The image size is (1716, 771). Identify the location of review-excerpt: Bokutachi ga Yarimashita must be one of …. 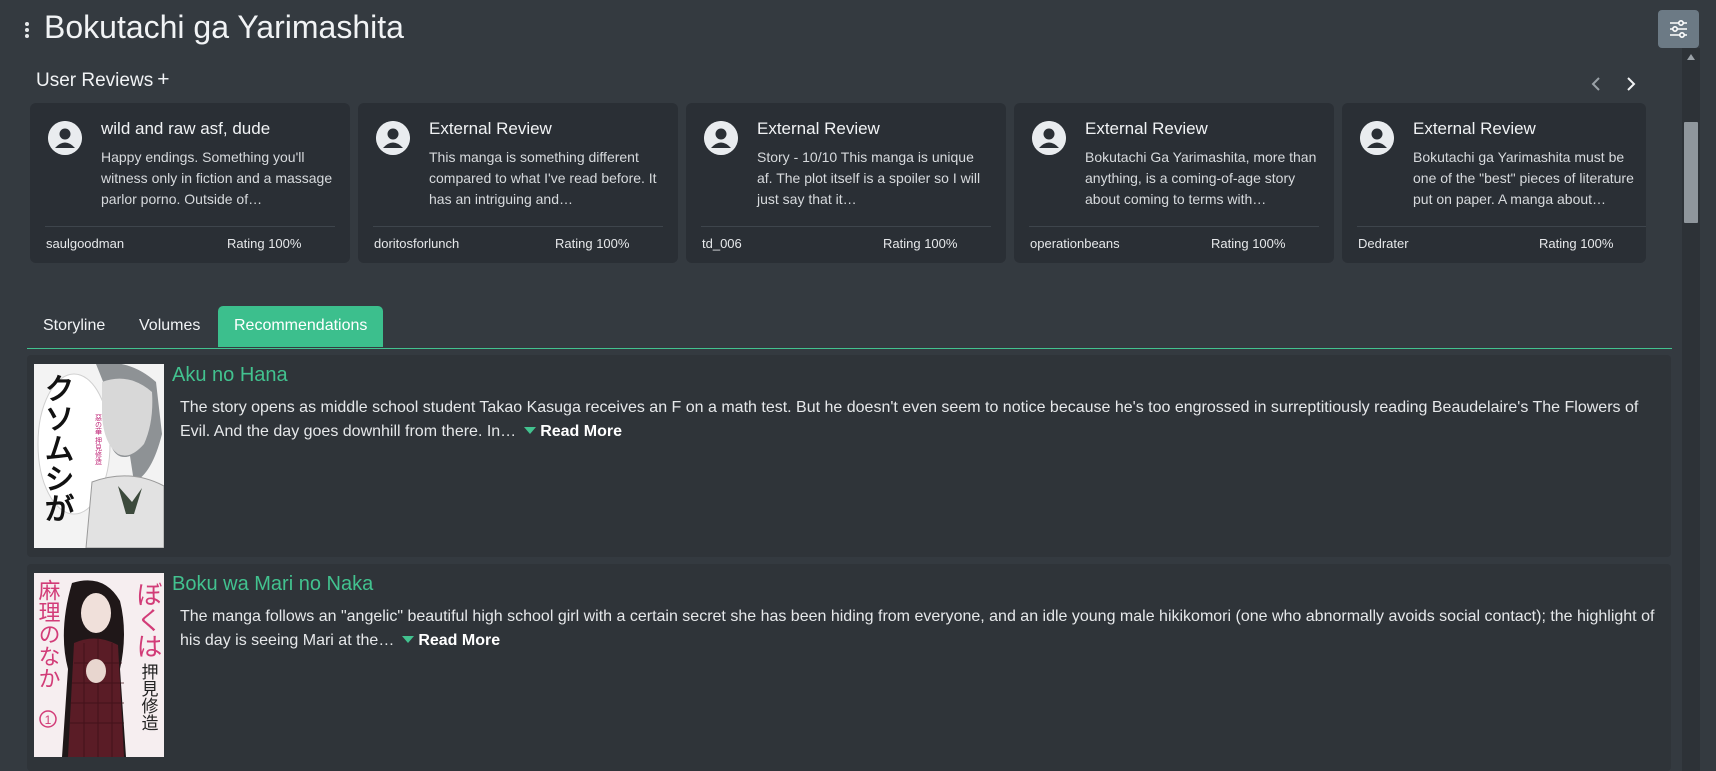
(1523, 178).